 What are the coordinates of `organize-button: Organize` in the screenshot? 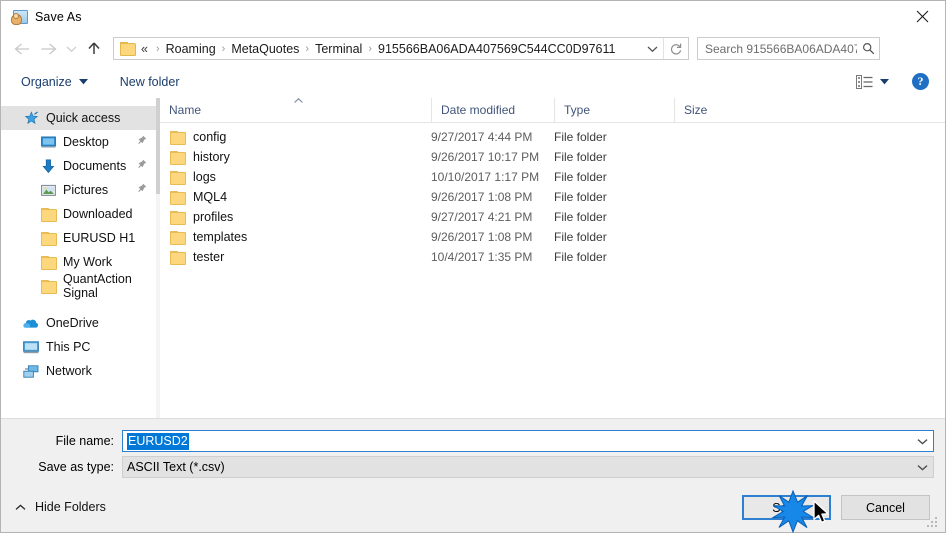 It's located at (54, 82).